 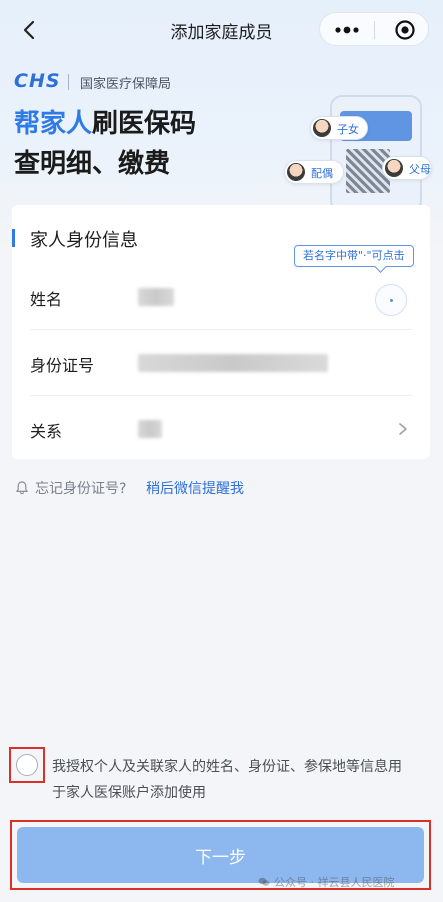 What do you see at coordinates (62, 365) in the screenshot?
I see `id-number-label: 身份证号` at bounding box center [62, 365].